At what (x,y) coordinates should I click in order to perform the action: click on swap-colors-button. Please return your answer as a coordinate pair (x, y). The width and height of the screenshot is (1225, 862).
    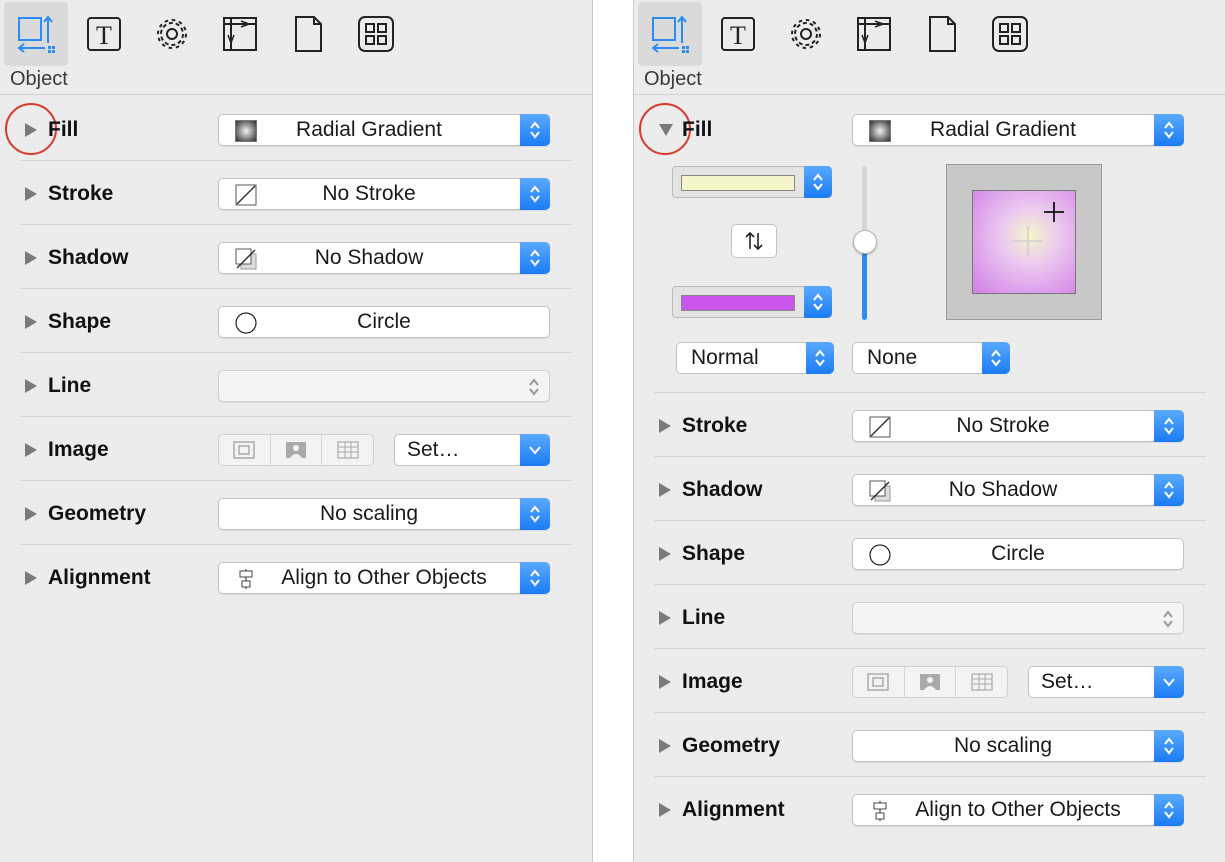
    Looking at the image, I should click on (754, 241).